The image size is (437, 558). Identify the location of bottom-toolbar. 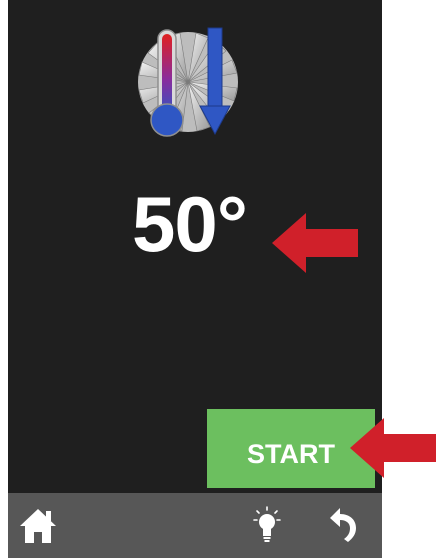
(195, 525).